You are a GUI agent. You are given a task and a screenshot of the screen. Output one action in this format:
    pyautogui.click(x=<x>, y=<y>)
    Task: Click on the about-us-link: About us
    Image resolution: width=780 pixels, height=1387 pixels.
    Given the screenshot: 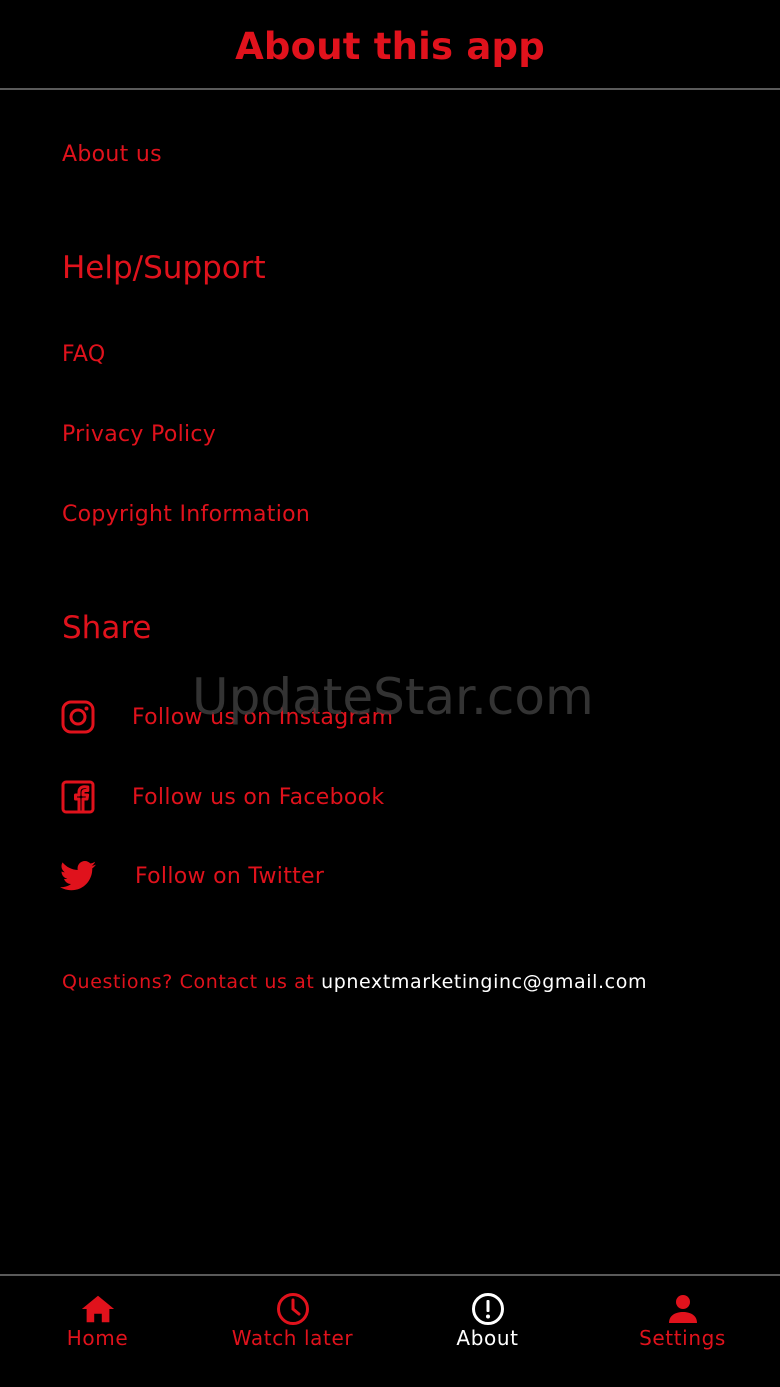 What is the action you would take?
    pyautogui.click(x=112, y=154)
    